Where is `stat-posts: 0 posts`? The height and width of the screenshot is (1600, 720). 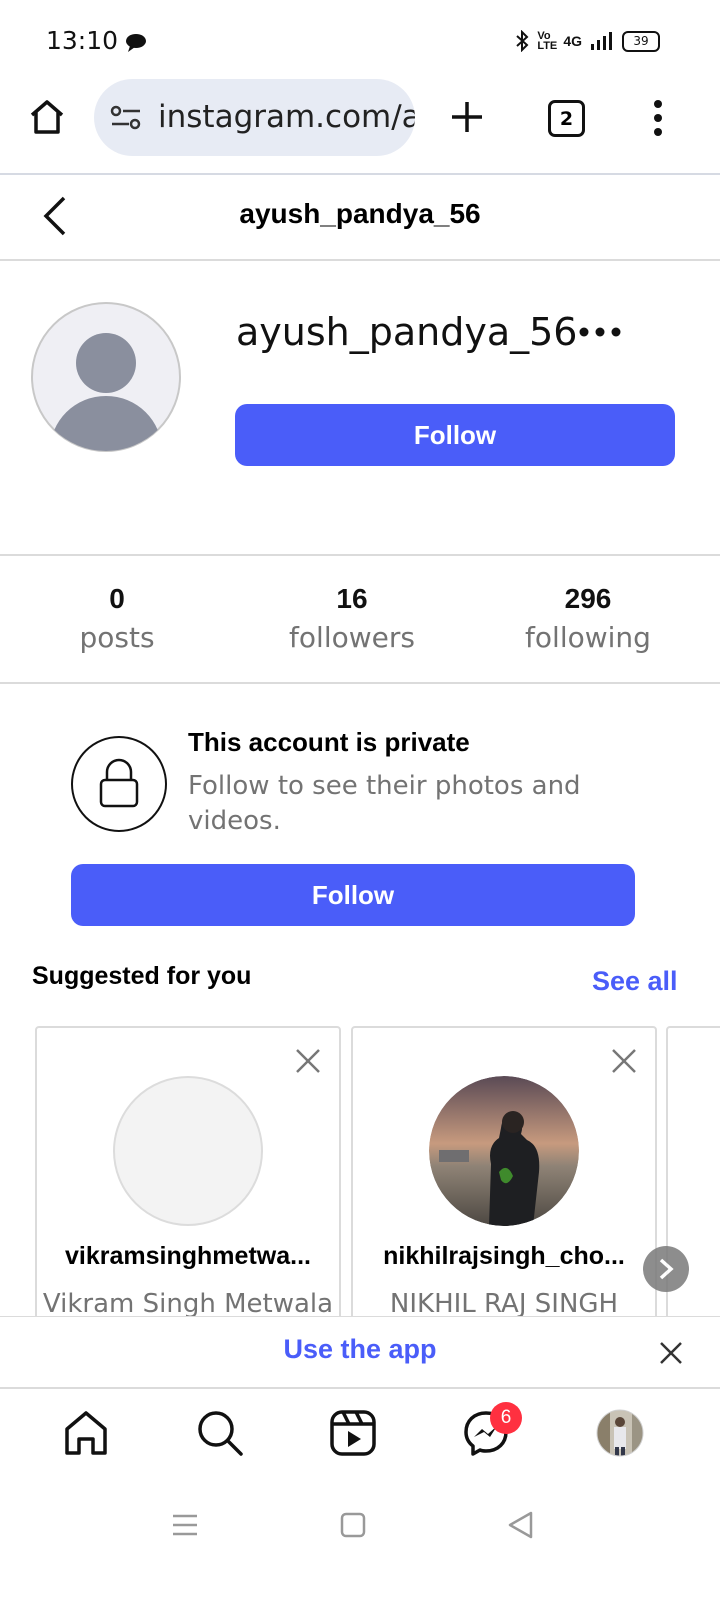 stat-posts: 0 posts is located at coordinates (118, 618).